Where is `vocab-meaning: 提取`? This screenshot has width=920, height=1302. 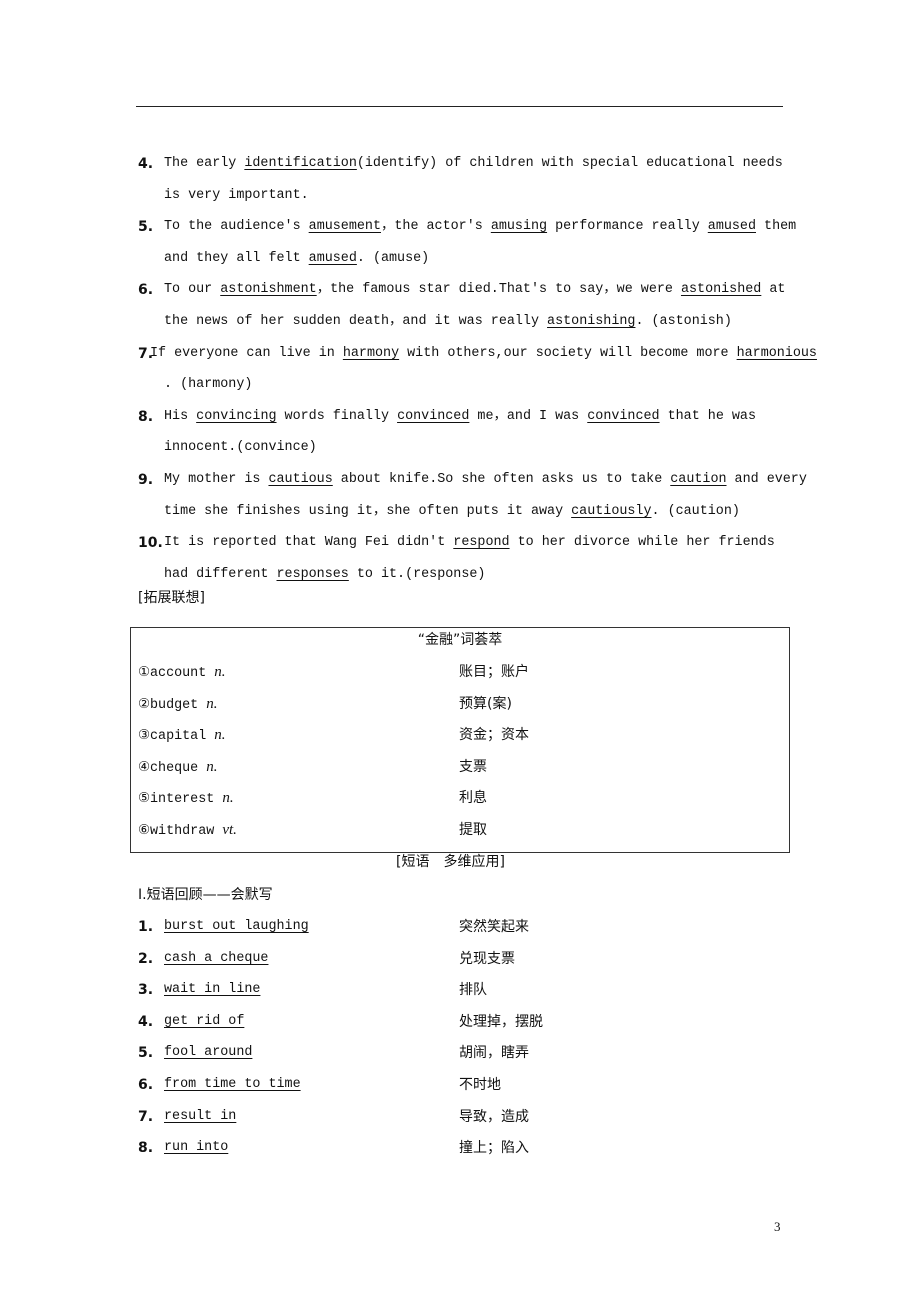 vocab-meaning: 提取 is located at coordinates (473, 830).